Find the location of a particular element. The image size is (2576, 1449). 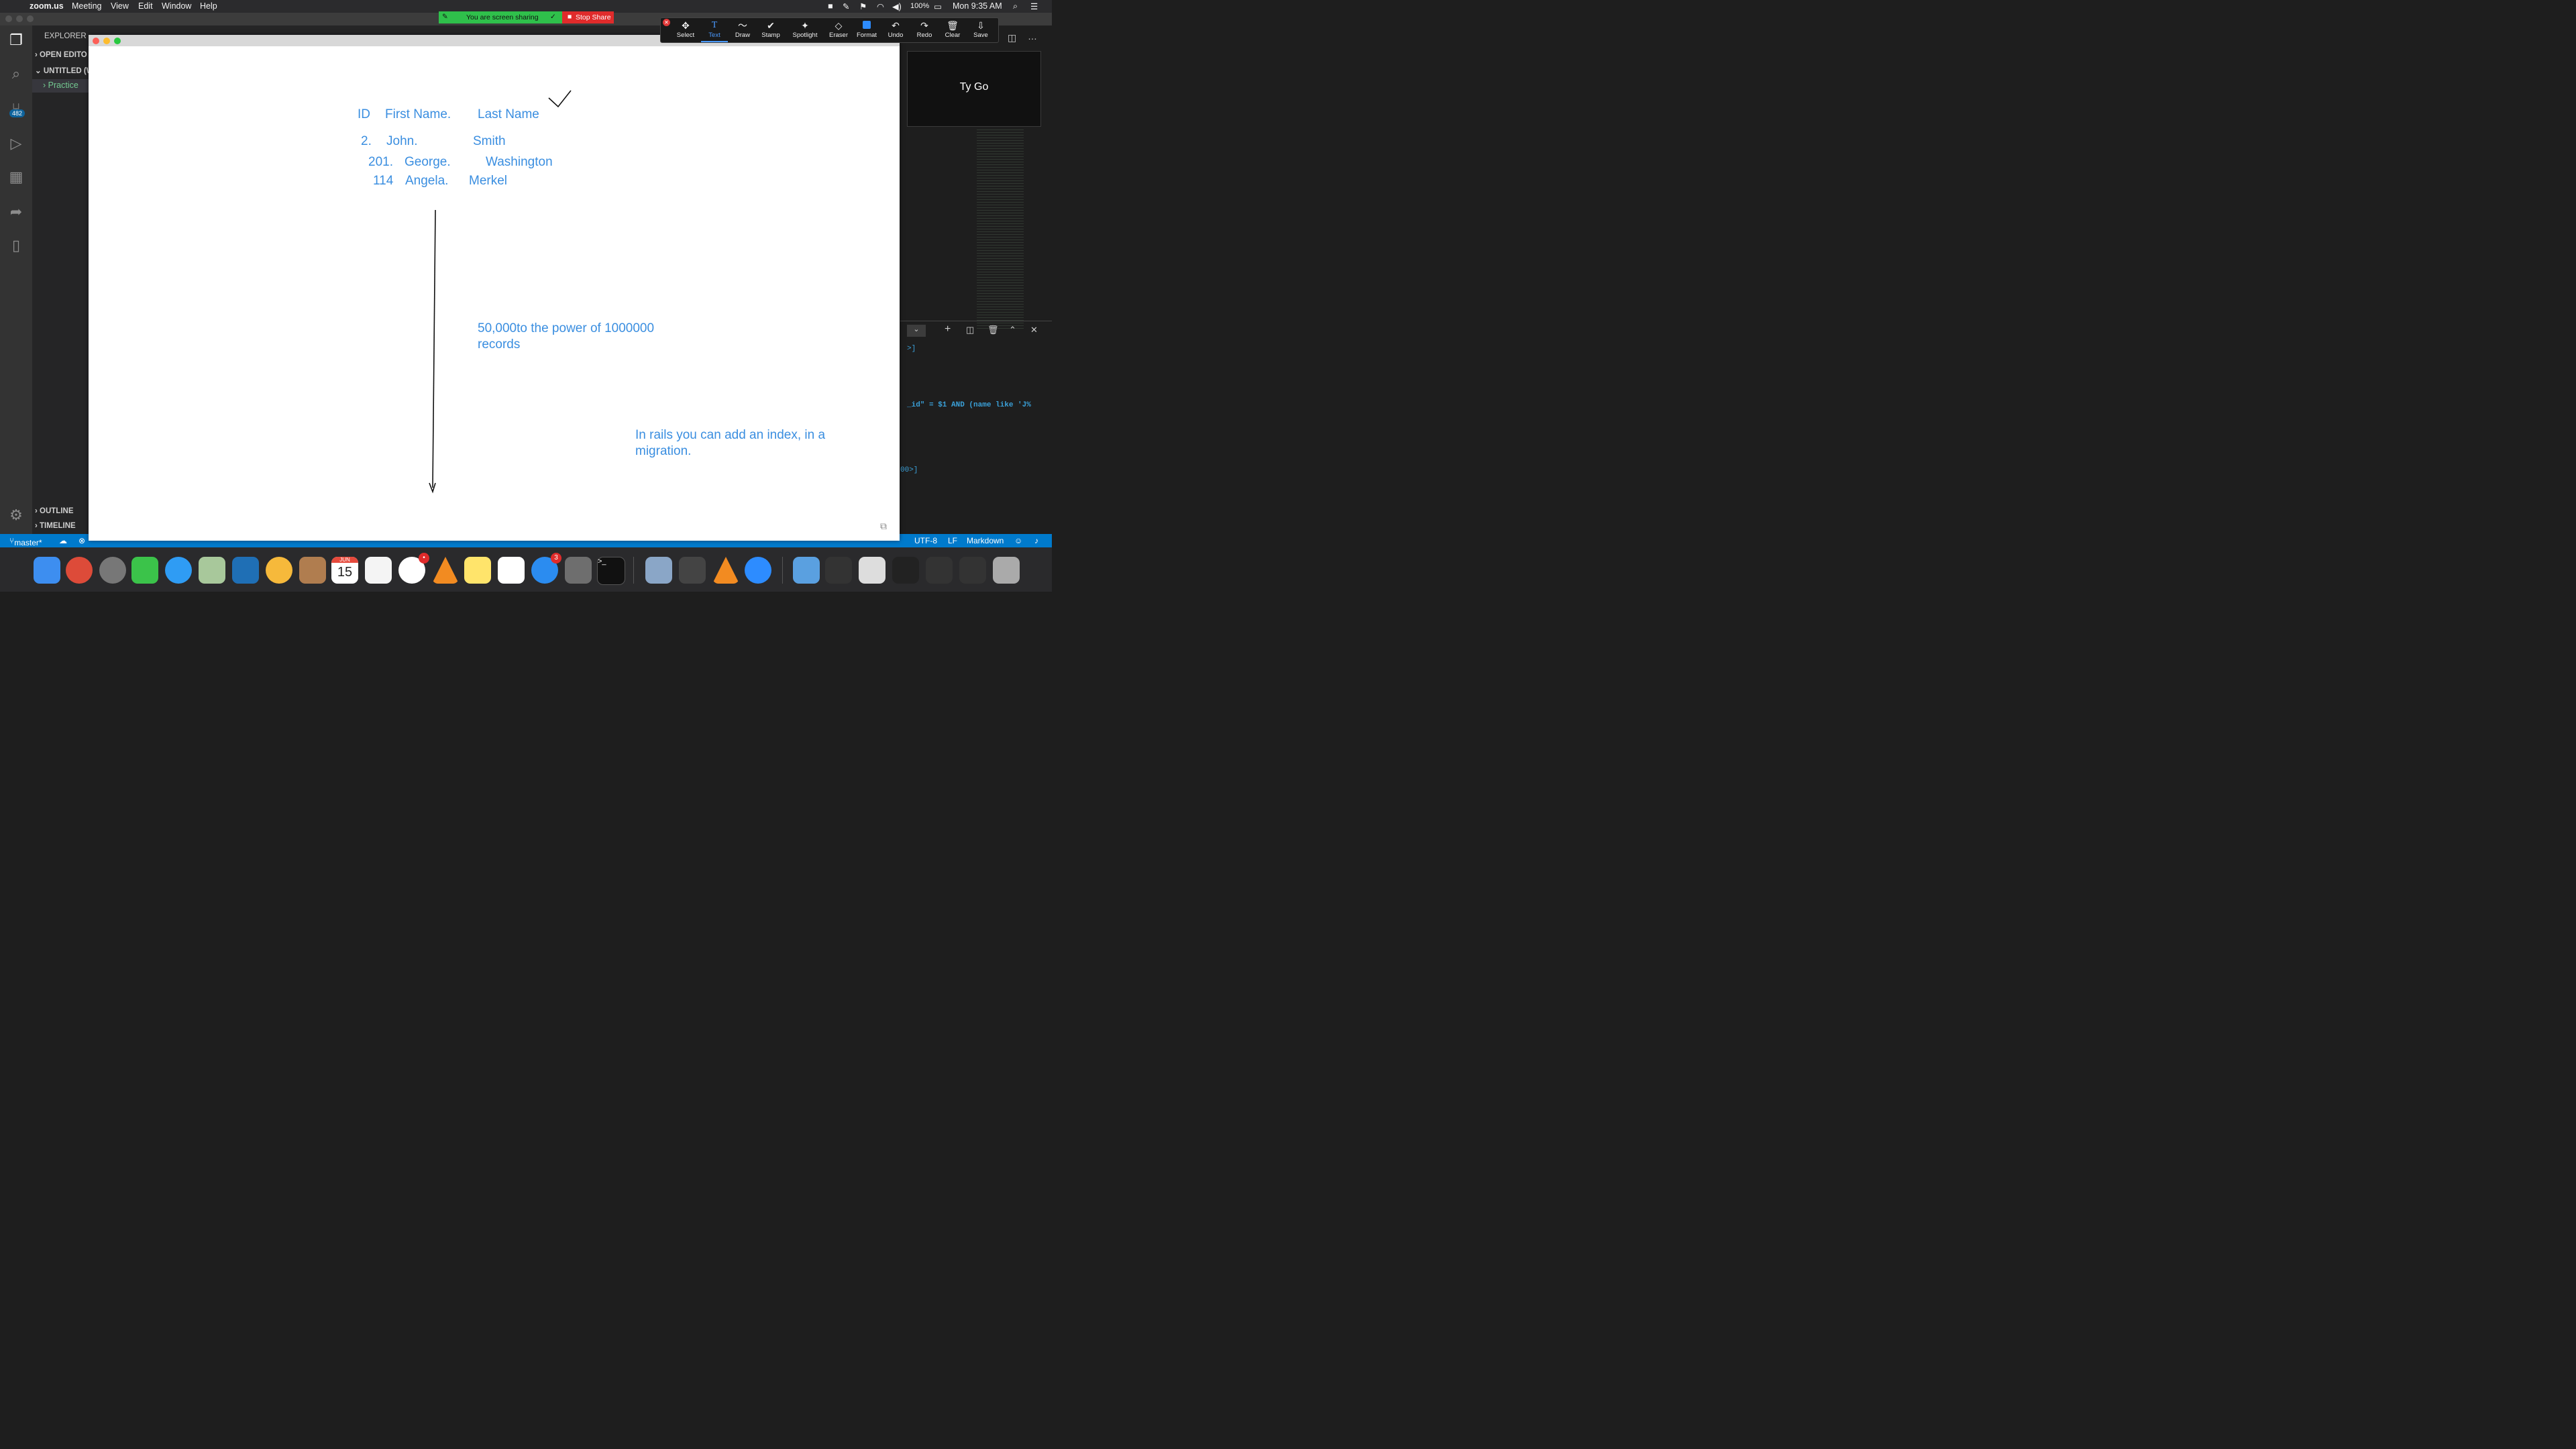

reminders-icon is located at coordinates (378, 570).